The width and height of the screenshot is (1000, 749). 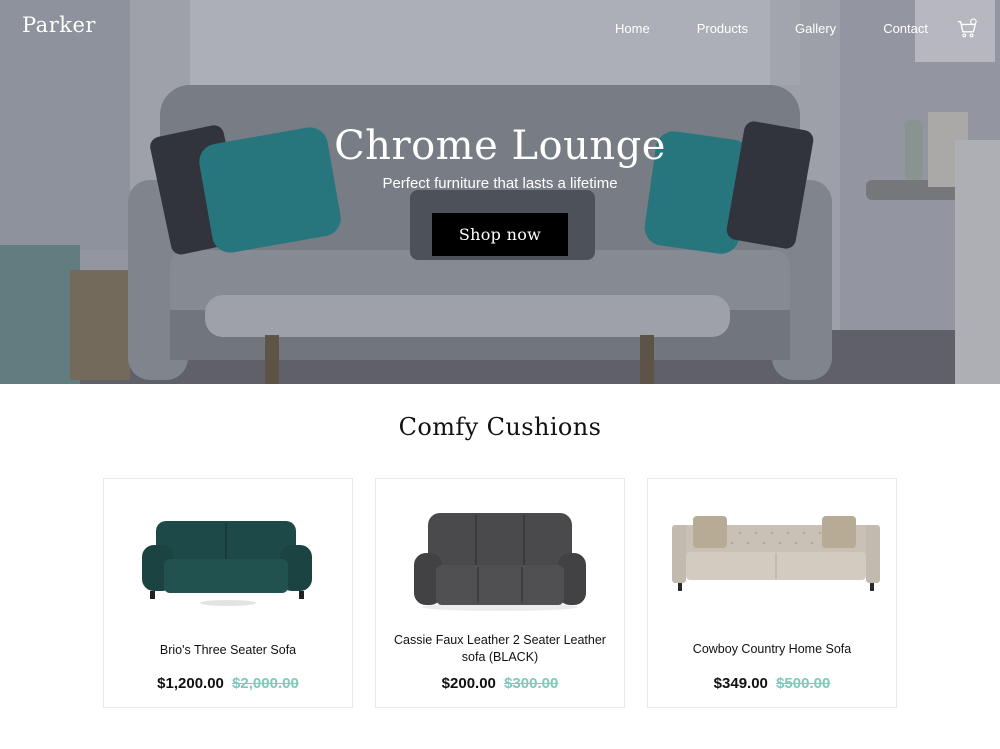 What do you see at coordinates (228, 562) in the screenshot?
I see `product-image-green-sofa` at bounding box center [228, 562].